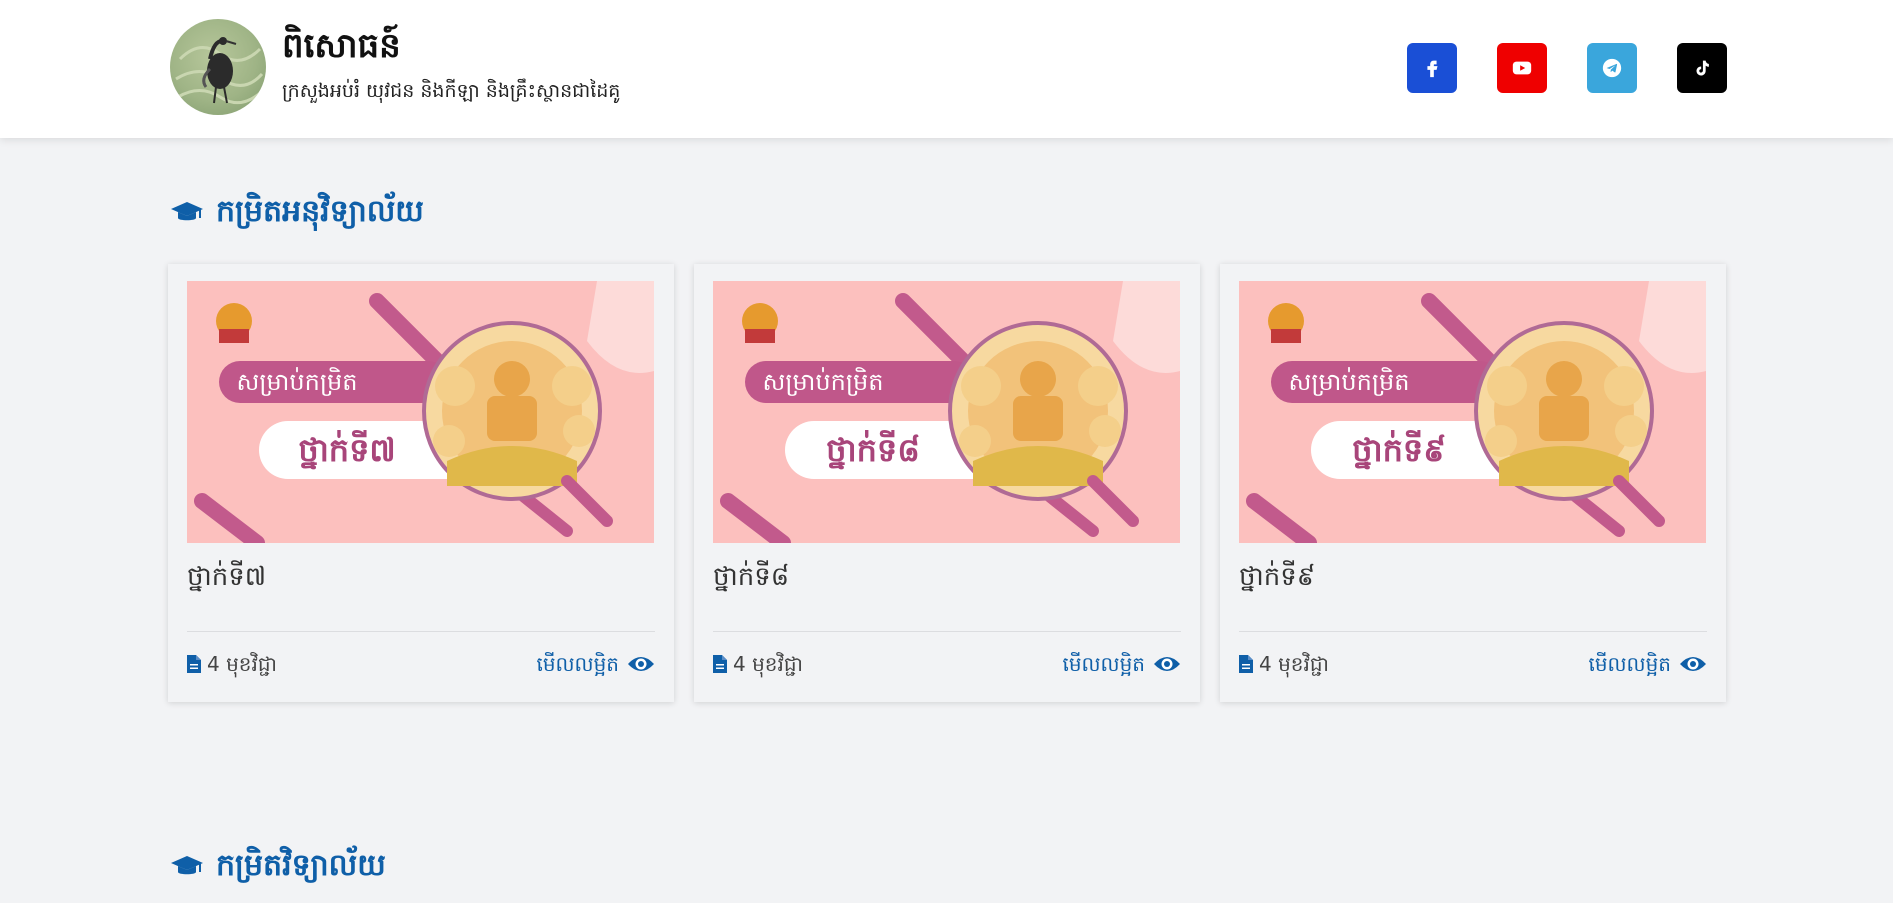  I want to click on grade-banner-image: សម្រាប់កម្រិត ថ្នាក់ទី៨, so click(946, 412).